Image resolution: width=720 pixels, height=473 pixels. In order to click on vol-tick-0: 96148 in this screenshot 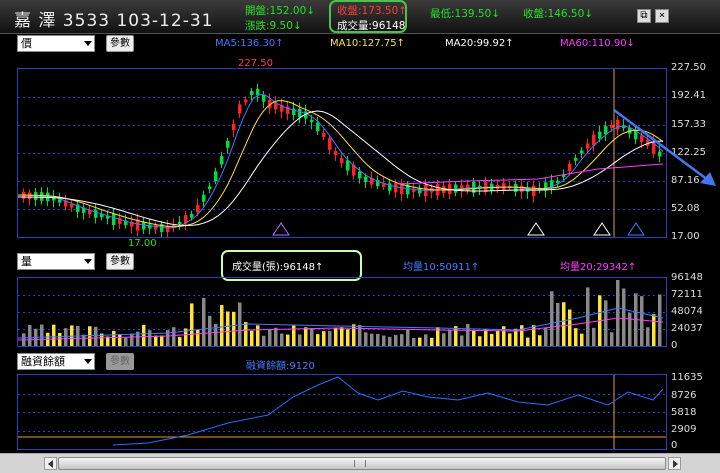, I will do `click(687, 277)`.